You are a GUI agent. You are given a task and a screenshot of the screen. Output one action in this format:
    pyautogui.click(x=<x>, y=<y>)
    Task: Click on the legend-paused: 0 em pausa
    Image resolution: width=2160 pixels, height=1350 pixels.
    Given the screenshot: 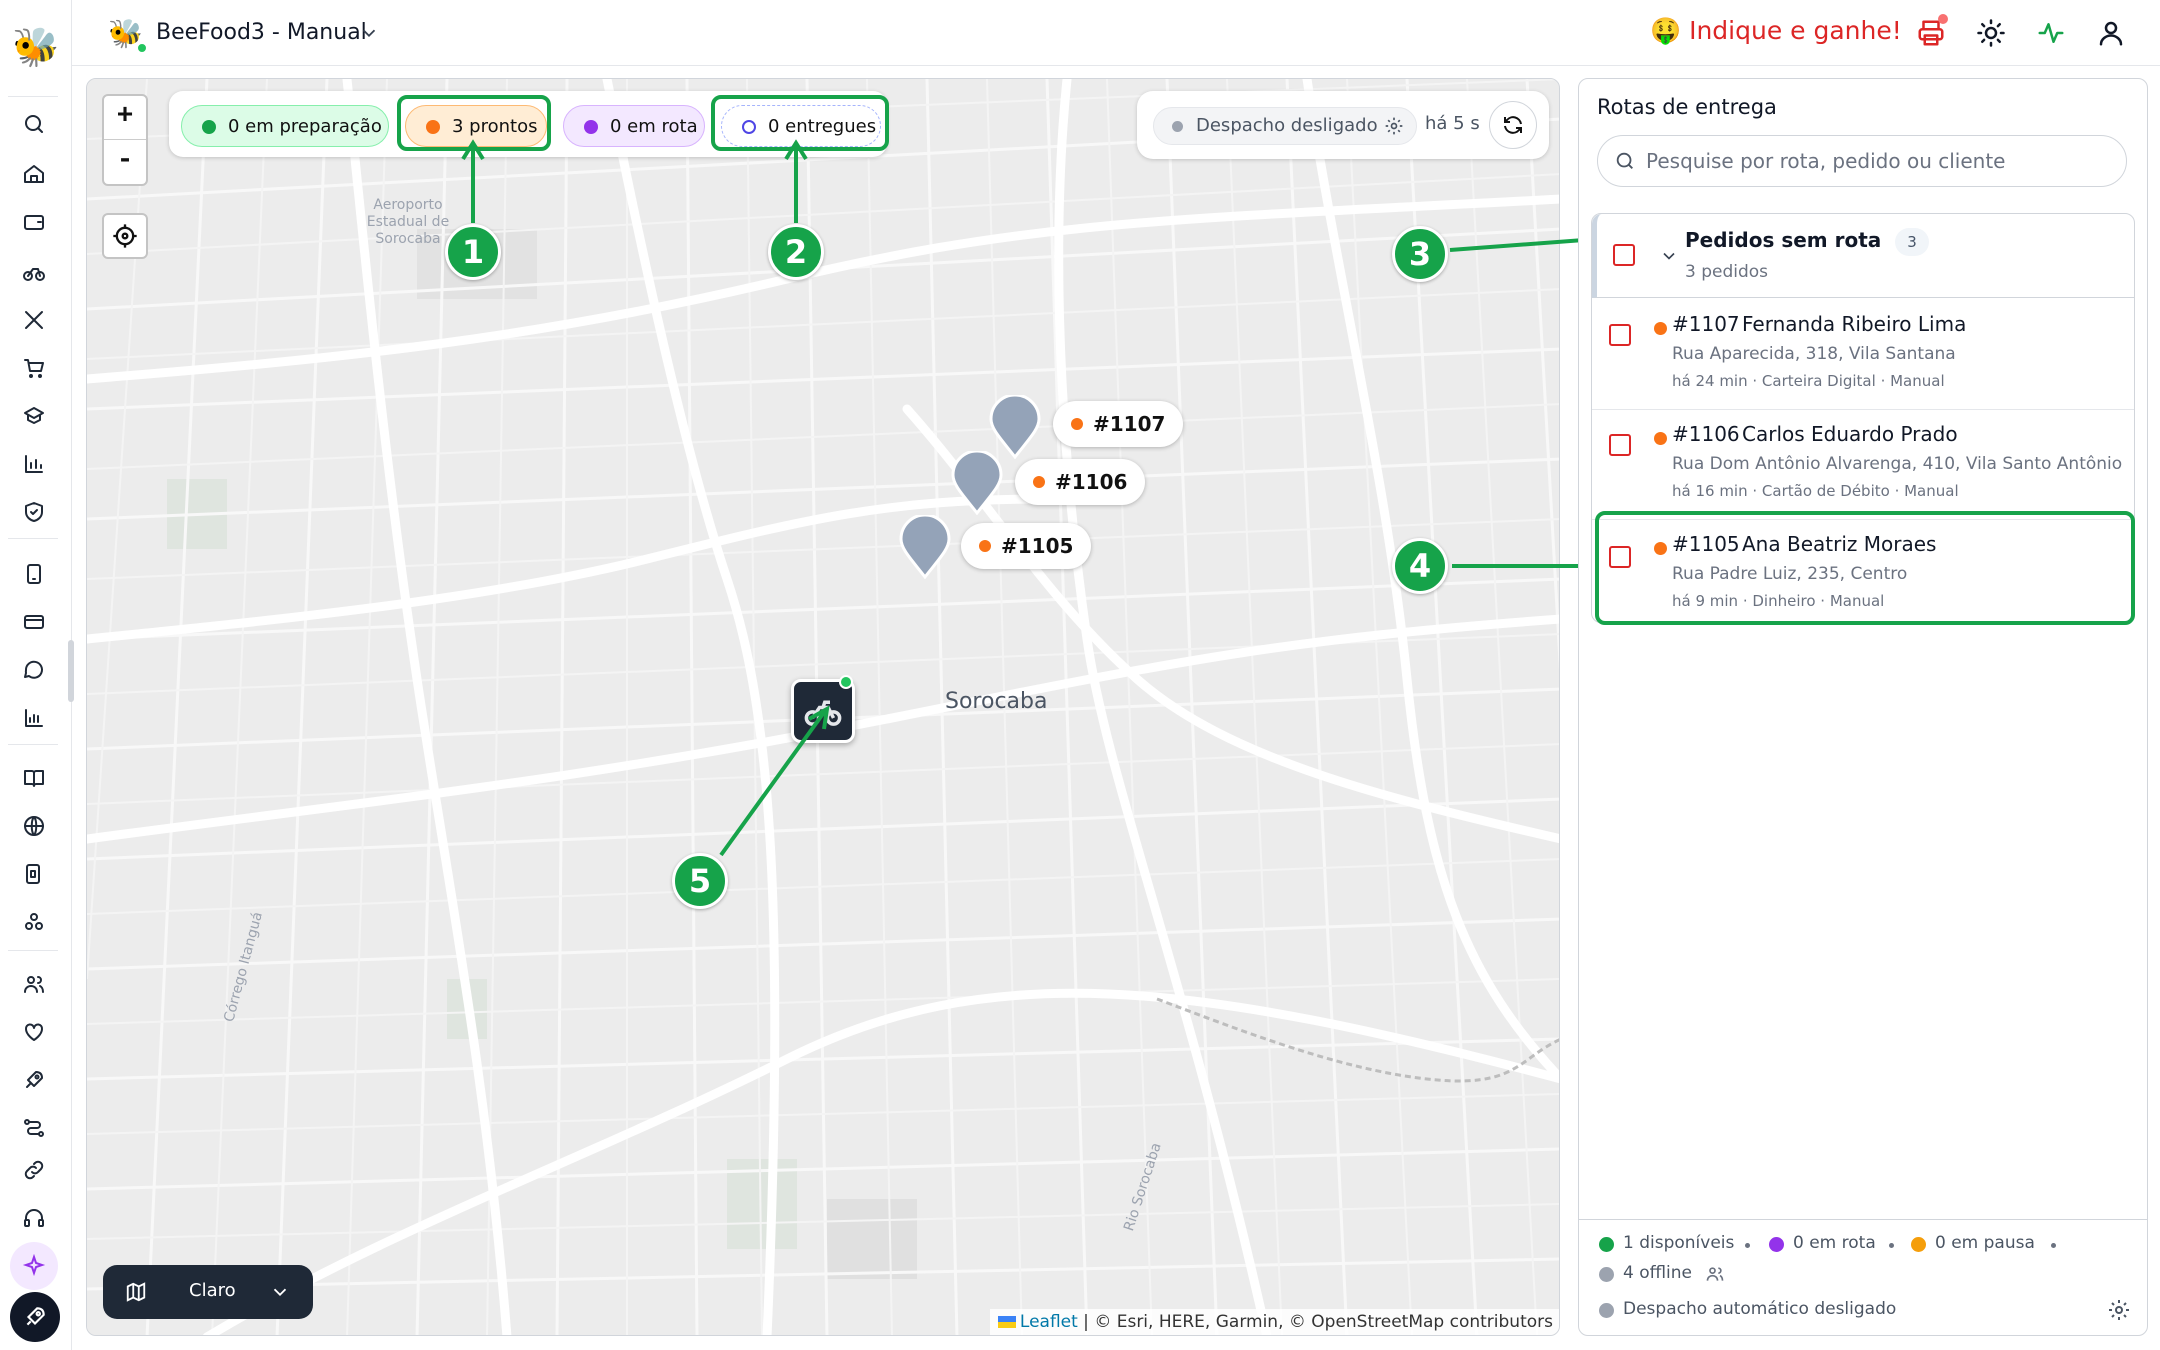 What is the action you would take?
    pyautogui.click(x=1973, y=1243)
    